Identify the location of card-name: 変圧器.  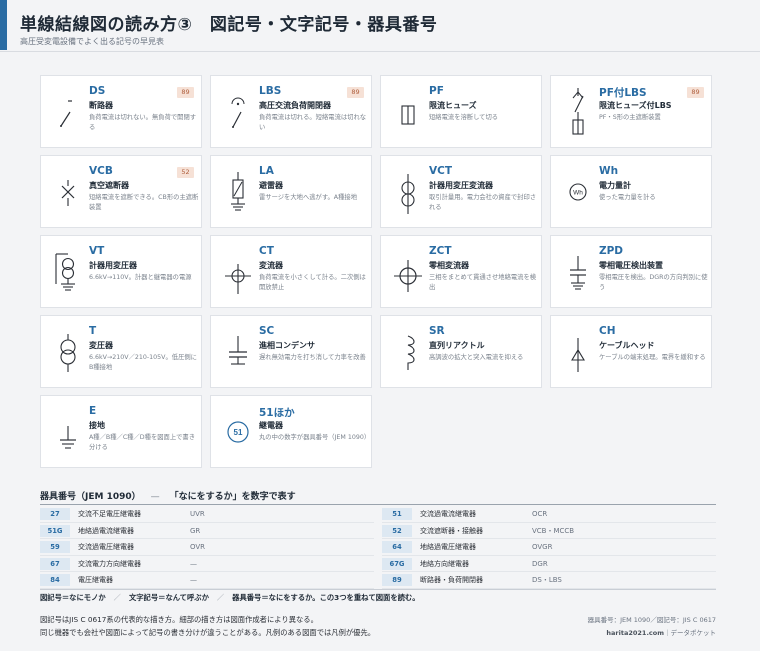
(101, 345).